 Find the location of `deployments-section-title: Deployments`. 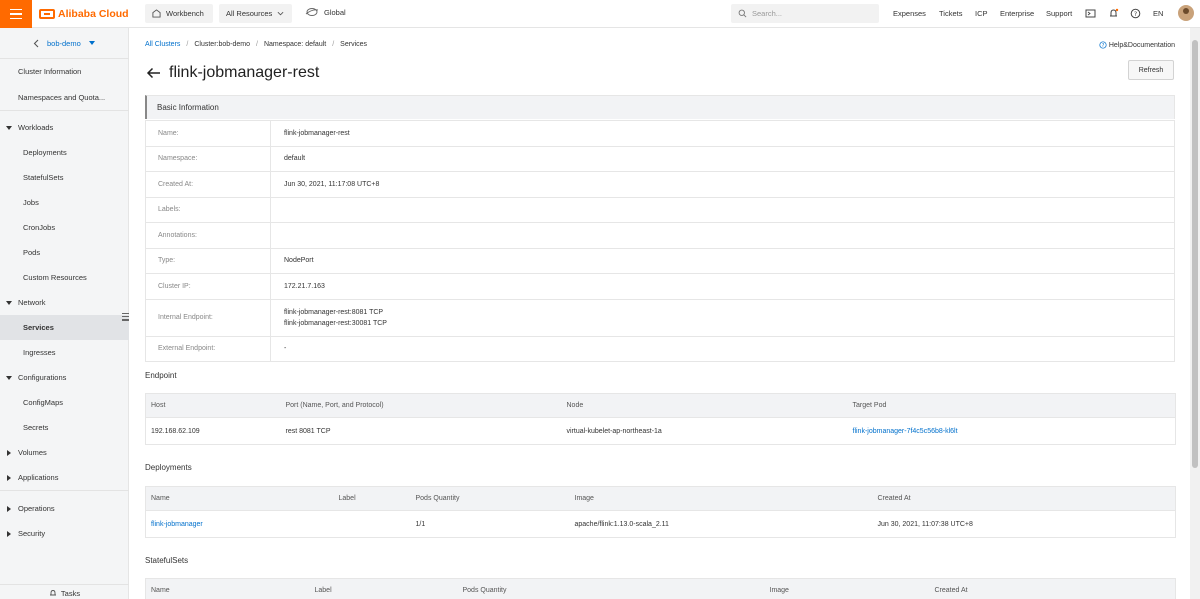

deployments-section-title: Deployments is located at coordinates (168, 467).